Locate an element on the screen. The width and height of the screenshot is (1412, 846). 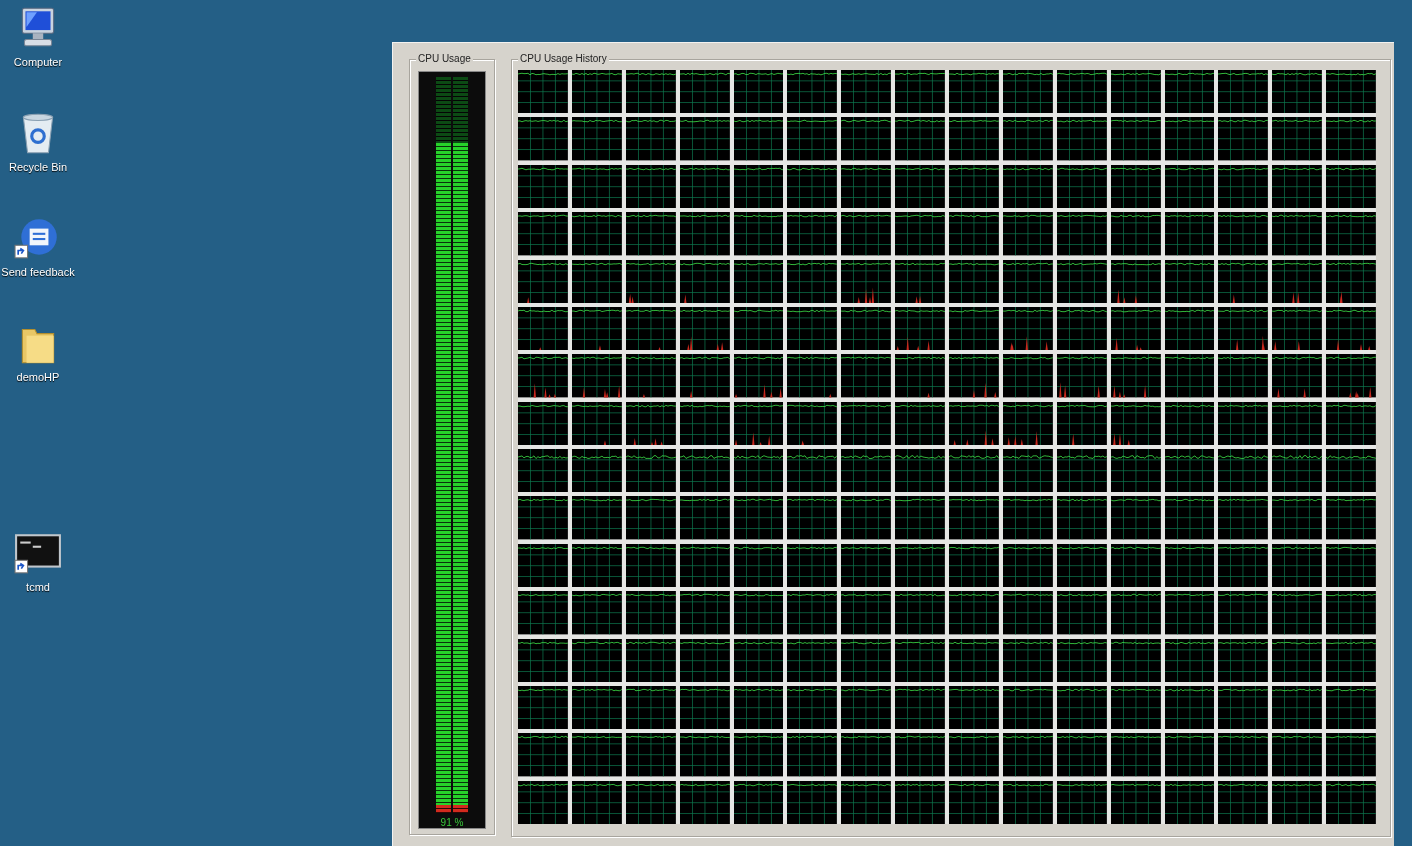
icon-label: tcmd is located at coordinates (38, 587).